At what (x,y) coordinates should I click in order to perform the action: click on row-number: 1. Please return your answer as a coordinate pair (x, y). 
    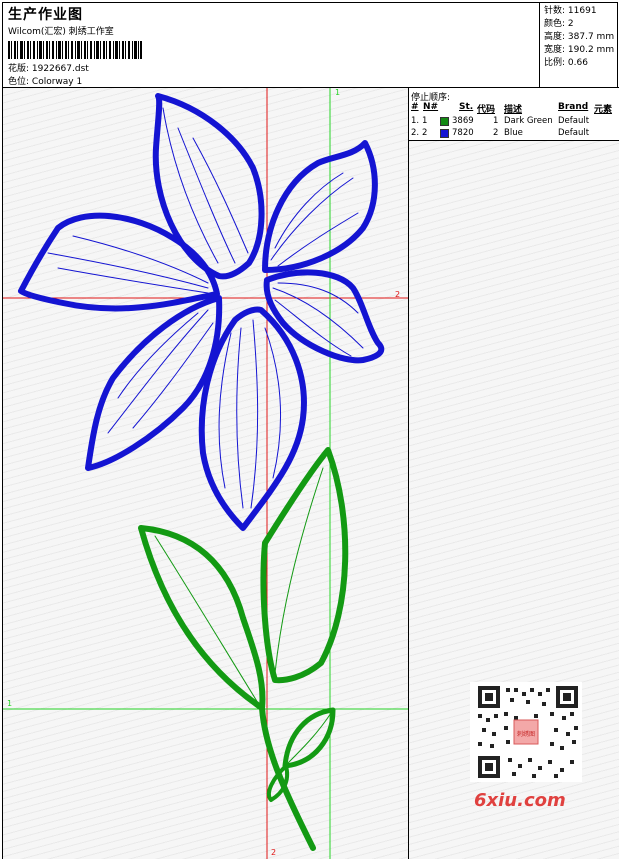
    Looking at the image, I should click on (425, 121).